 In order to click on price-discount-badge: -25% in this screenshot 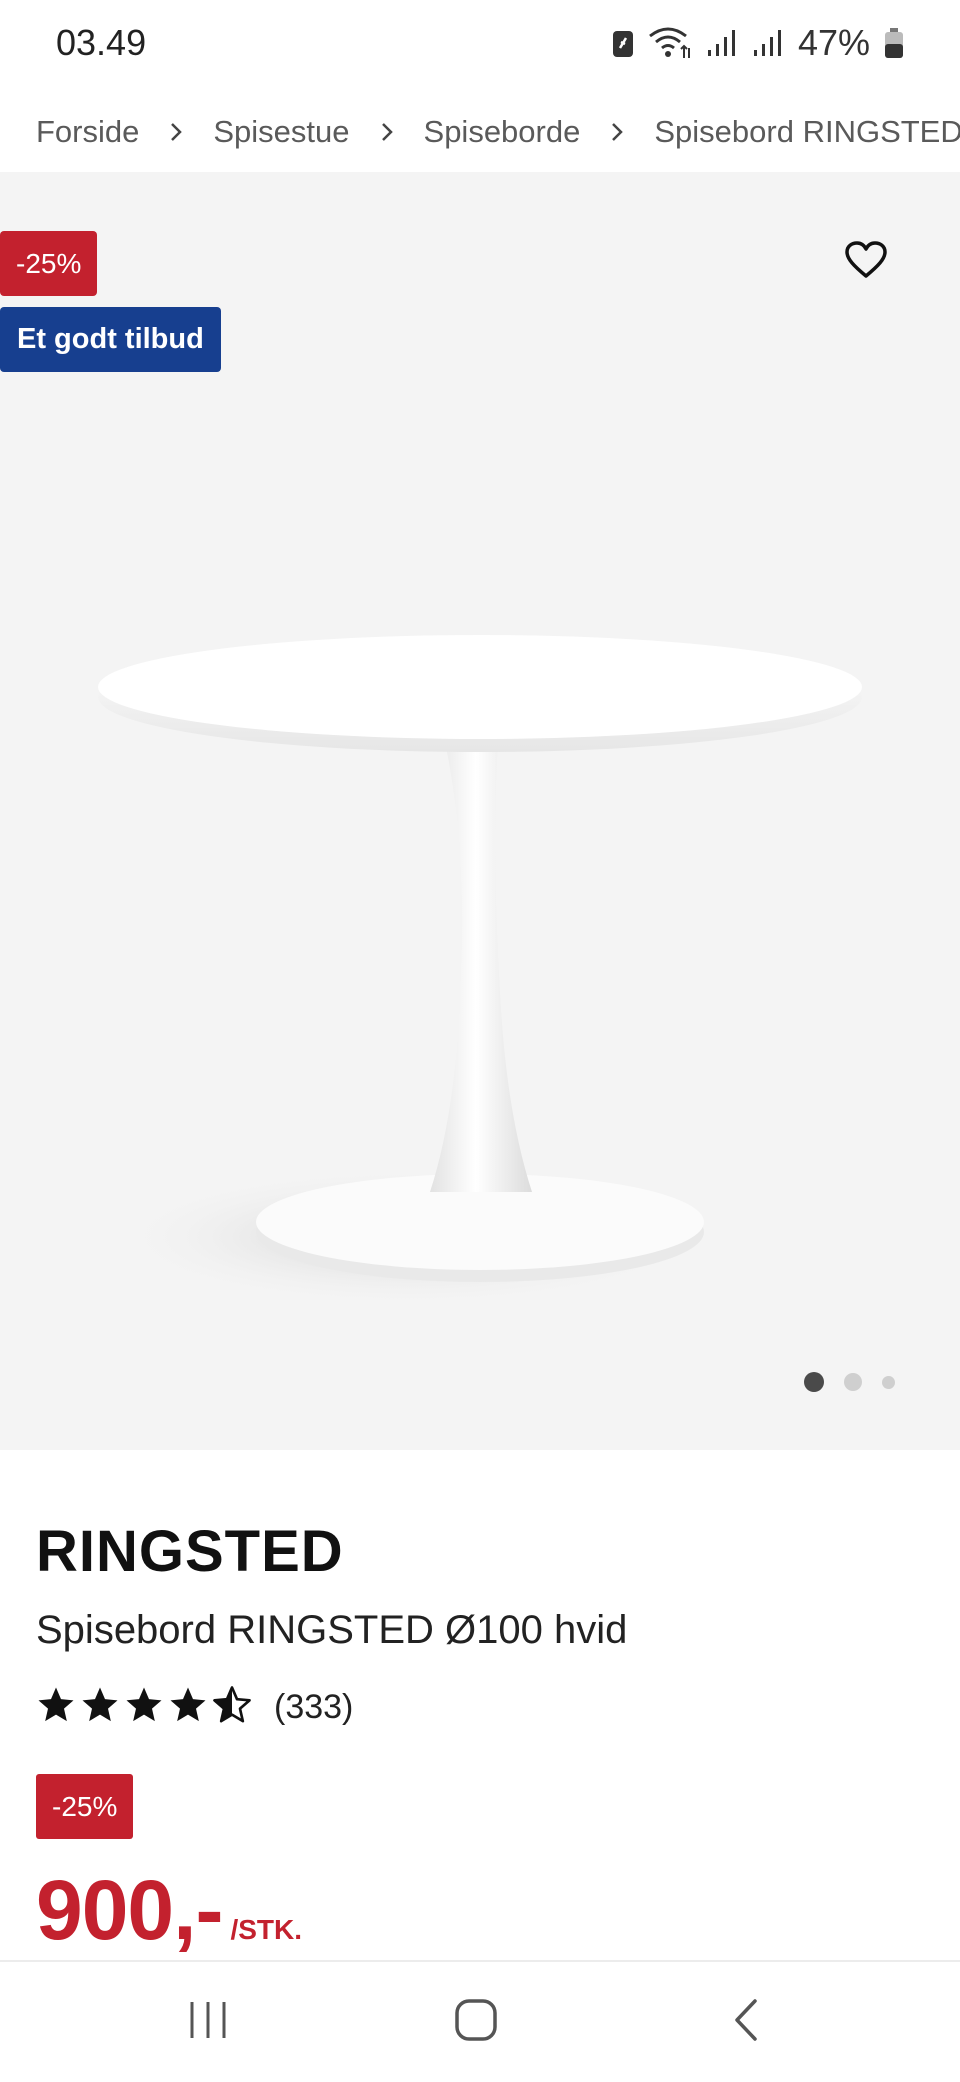, I will do `click(85, 1806)`.